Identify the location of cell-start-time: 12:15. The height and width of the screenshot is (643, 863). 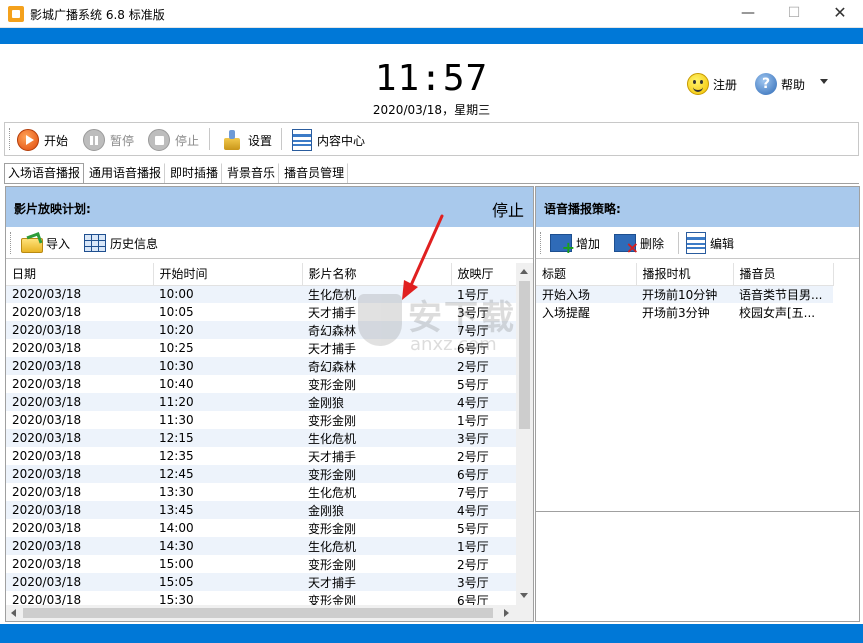
(227, 438).